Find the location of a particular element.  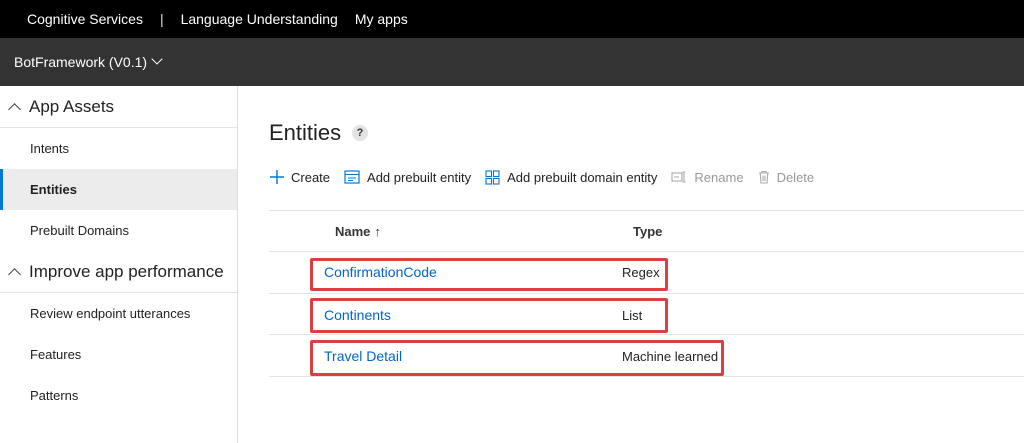

create-button: Create is located at coordinates (300, 177).